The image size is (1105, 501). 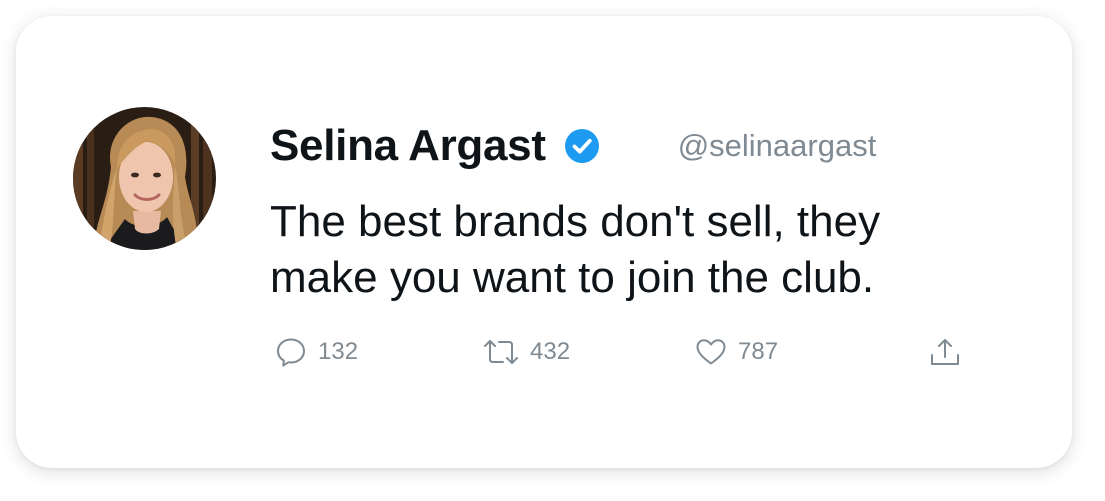 I want to click on like-count: 787, so click(x=758, y=351).